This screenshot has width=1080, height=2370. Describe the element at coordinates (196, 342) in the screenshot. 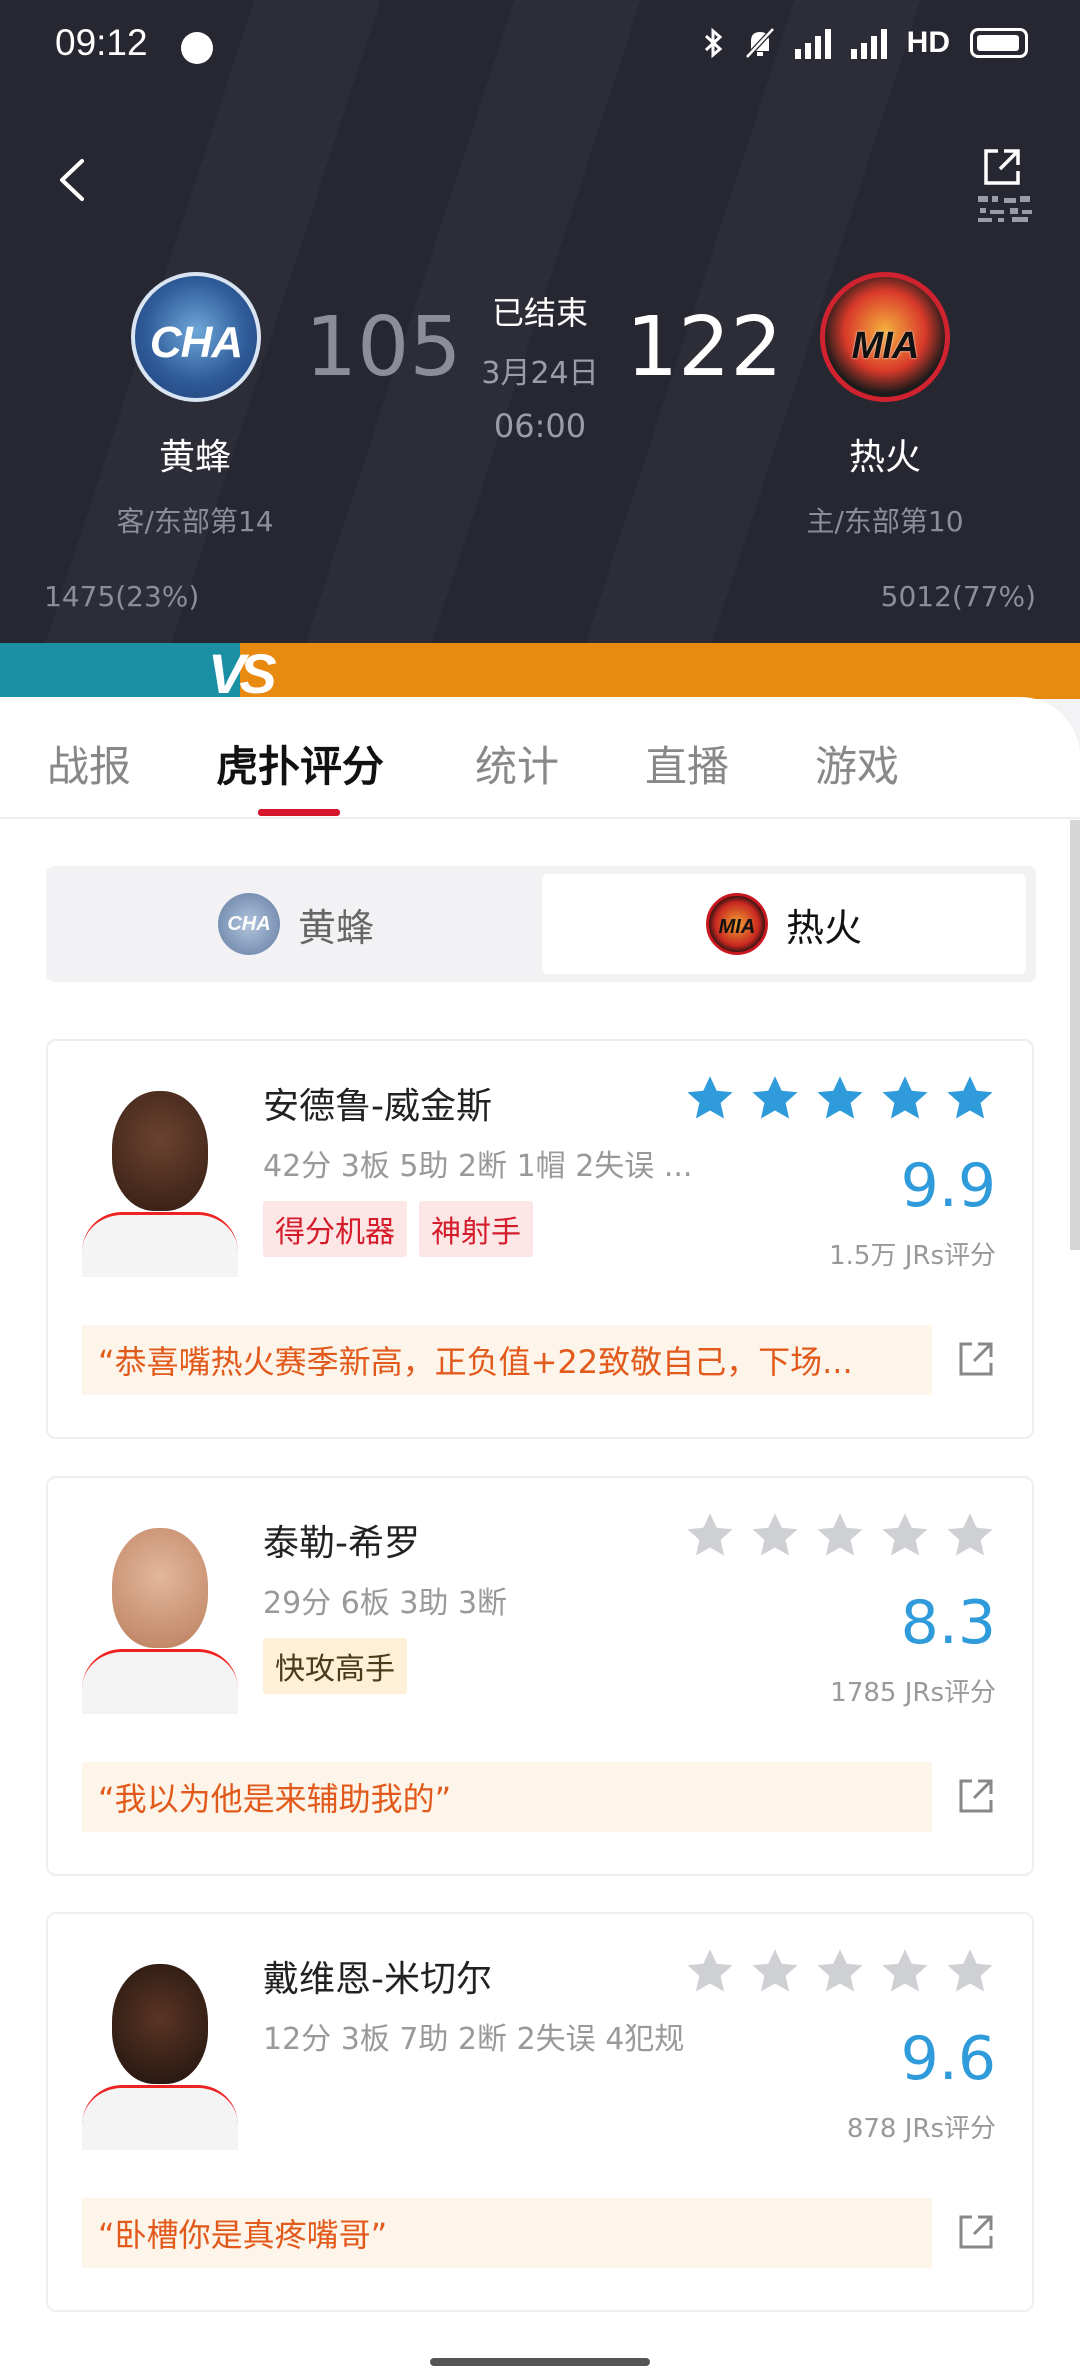

I see `away-team-logo-text: CHA` at that location.